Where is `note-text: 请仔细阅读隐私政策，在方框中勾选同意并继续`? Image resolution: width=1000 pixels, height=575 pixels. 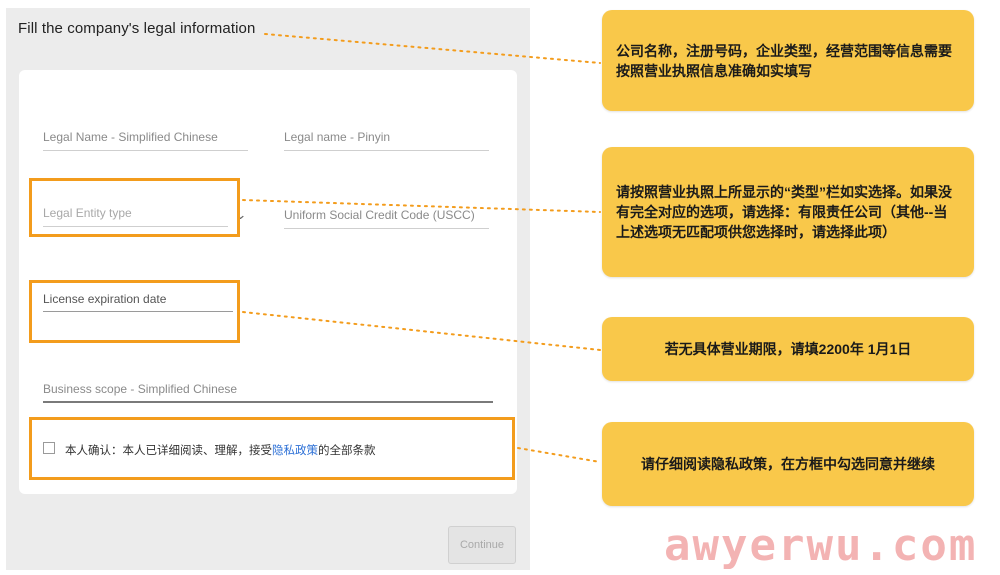
note-text: 请仔细阅读隐私政策，在方框中勾选同意并继续 is located at coordinates (788, 464).